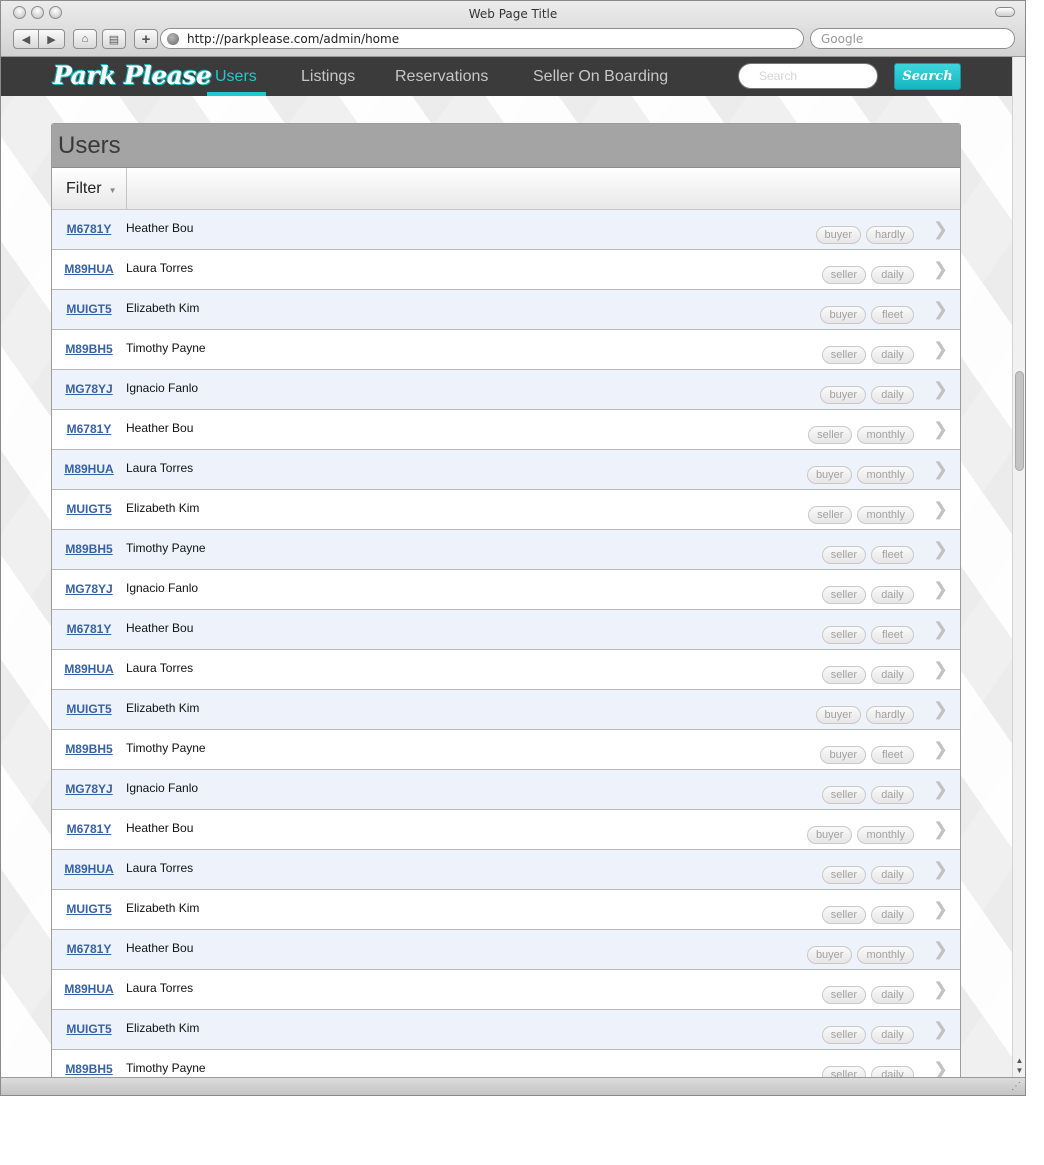 The image size is (1044, 1165). What do you see at coordinates (814, 76) in the screenshot?
I see `app-search-input` at bounding box center [814, 76].